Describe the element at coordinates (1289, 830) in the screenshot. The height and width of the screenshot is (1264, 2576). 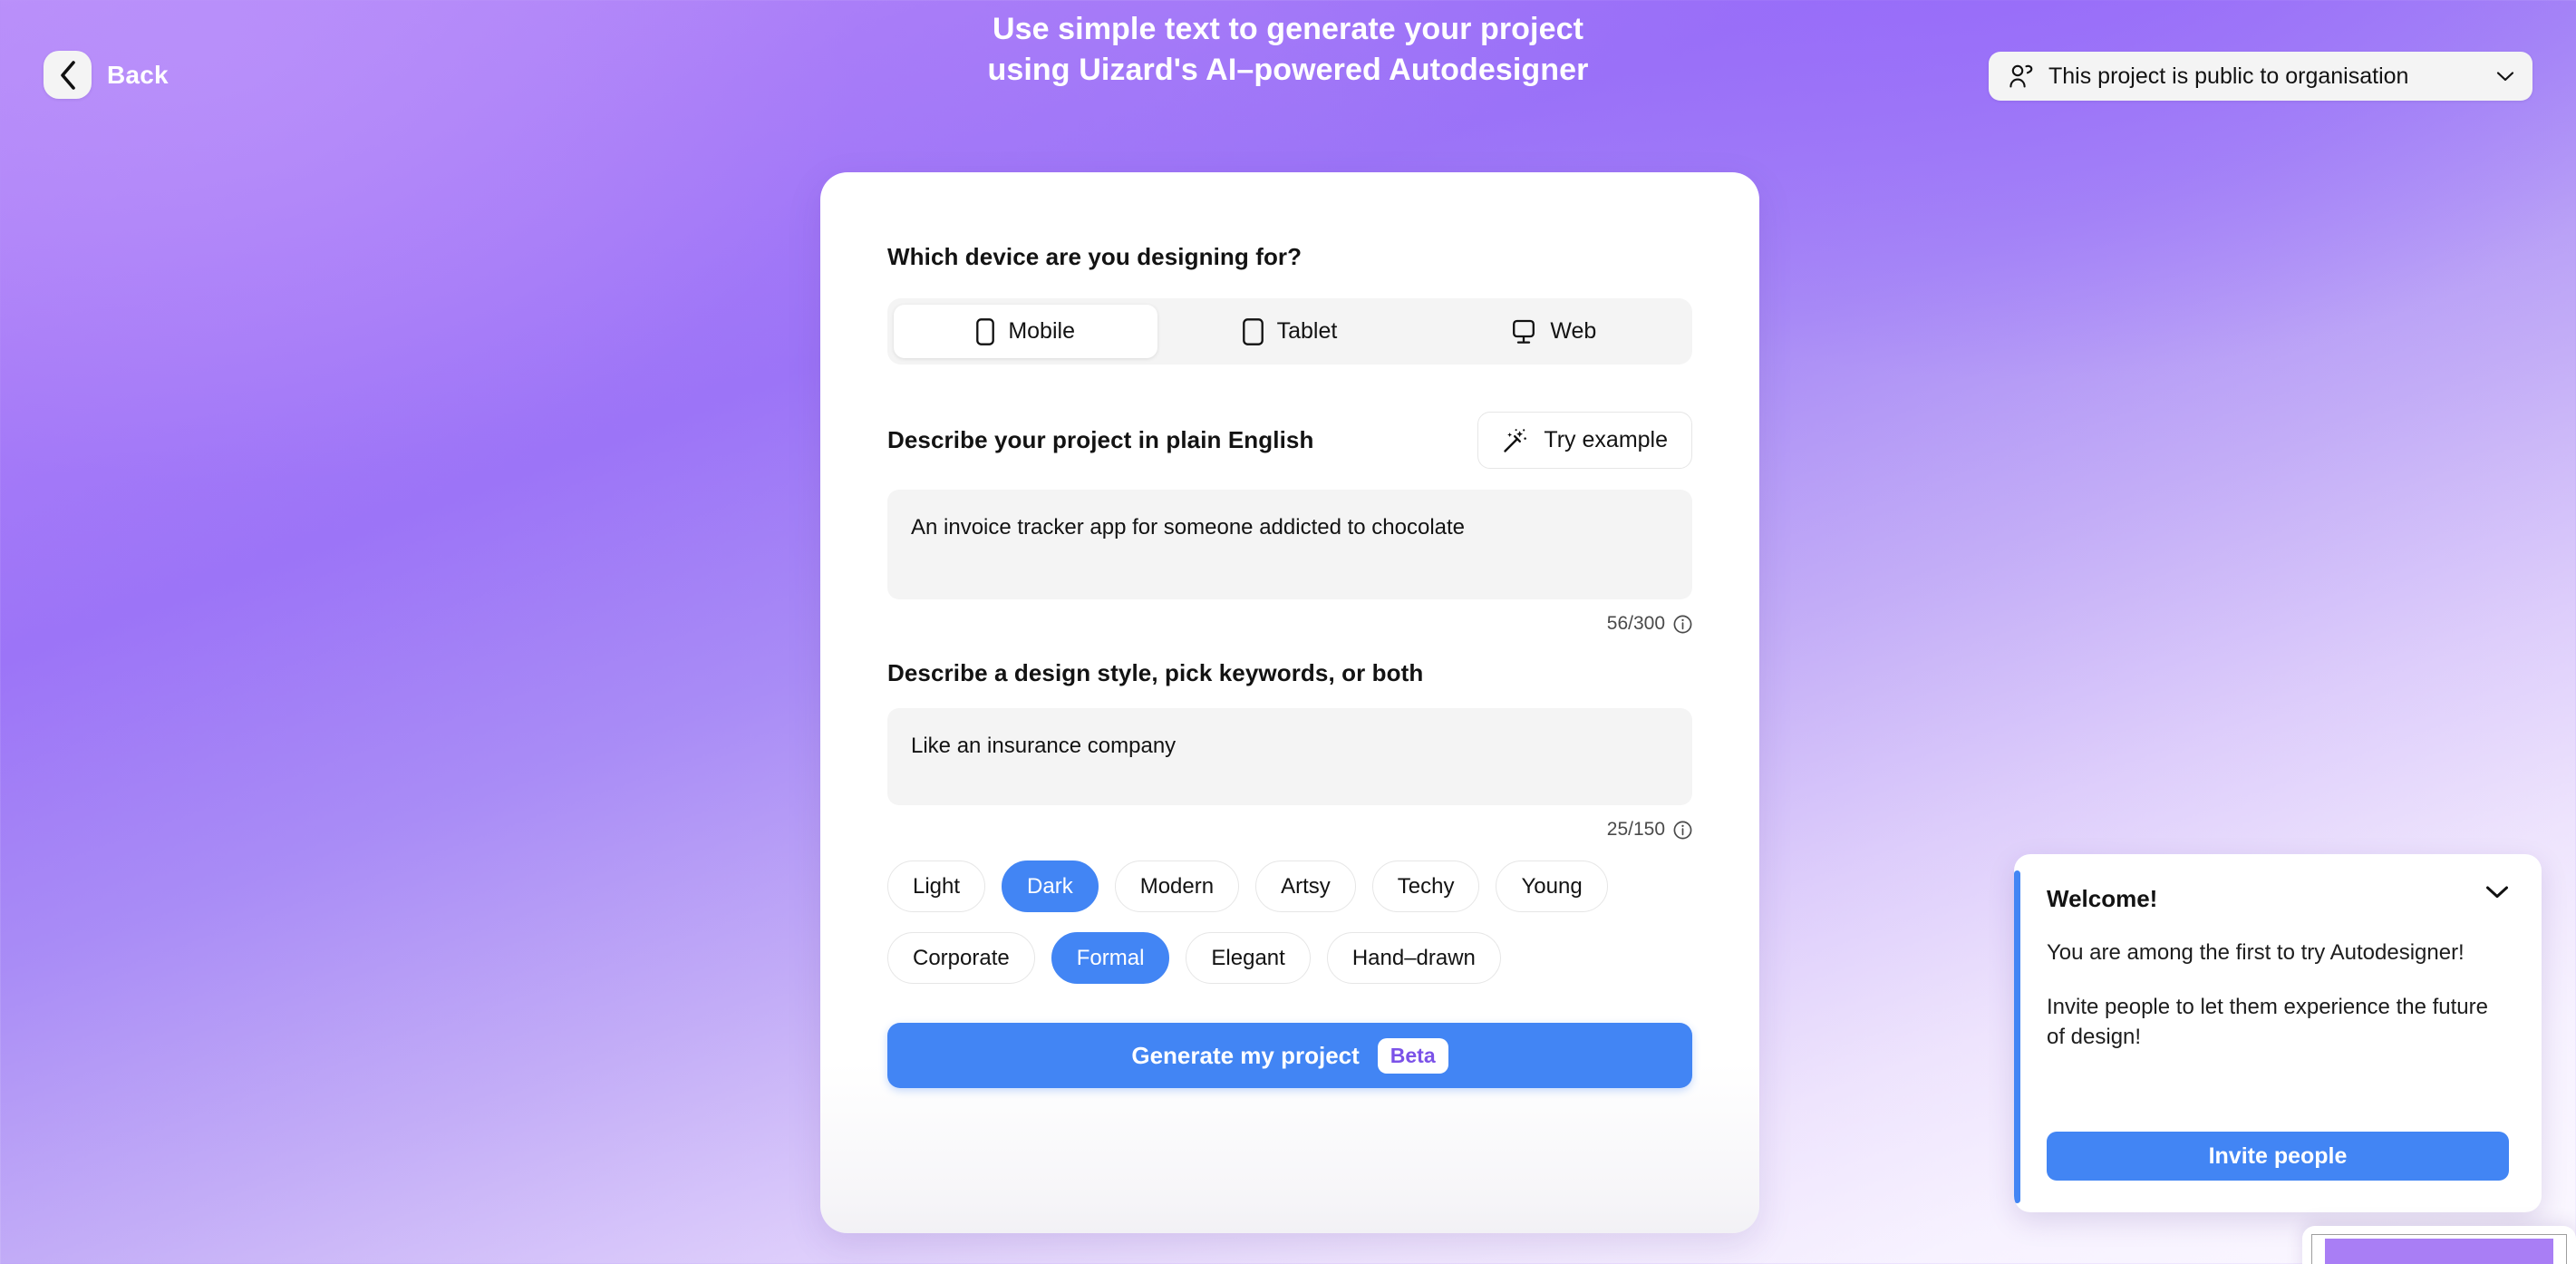
I see `style-character-counter: 25/150` at that location.